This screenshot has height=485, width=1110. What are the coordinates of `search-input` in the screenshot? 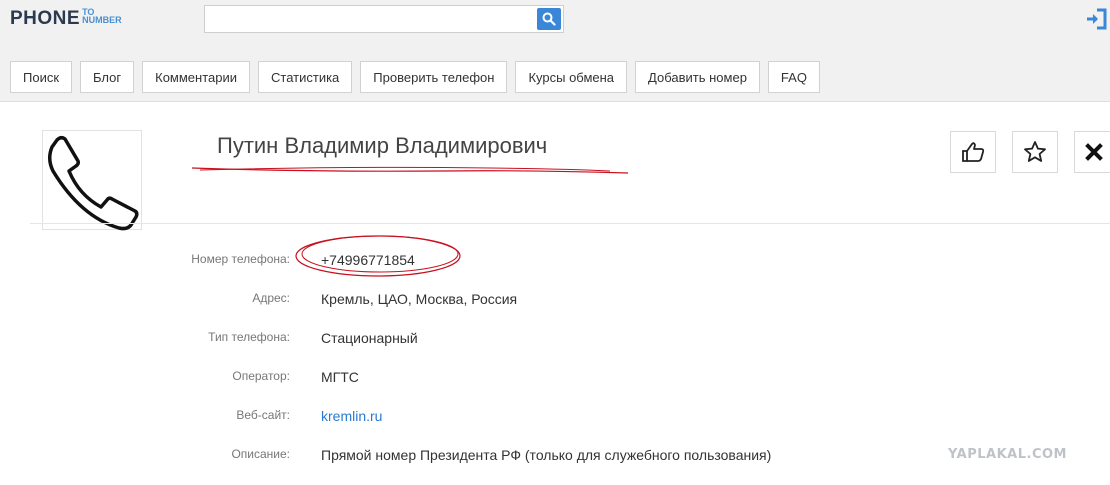 It's located at (370, 19).